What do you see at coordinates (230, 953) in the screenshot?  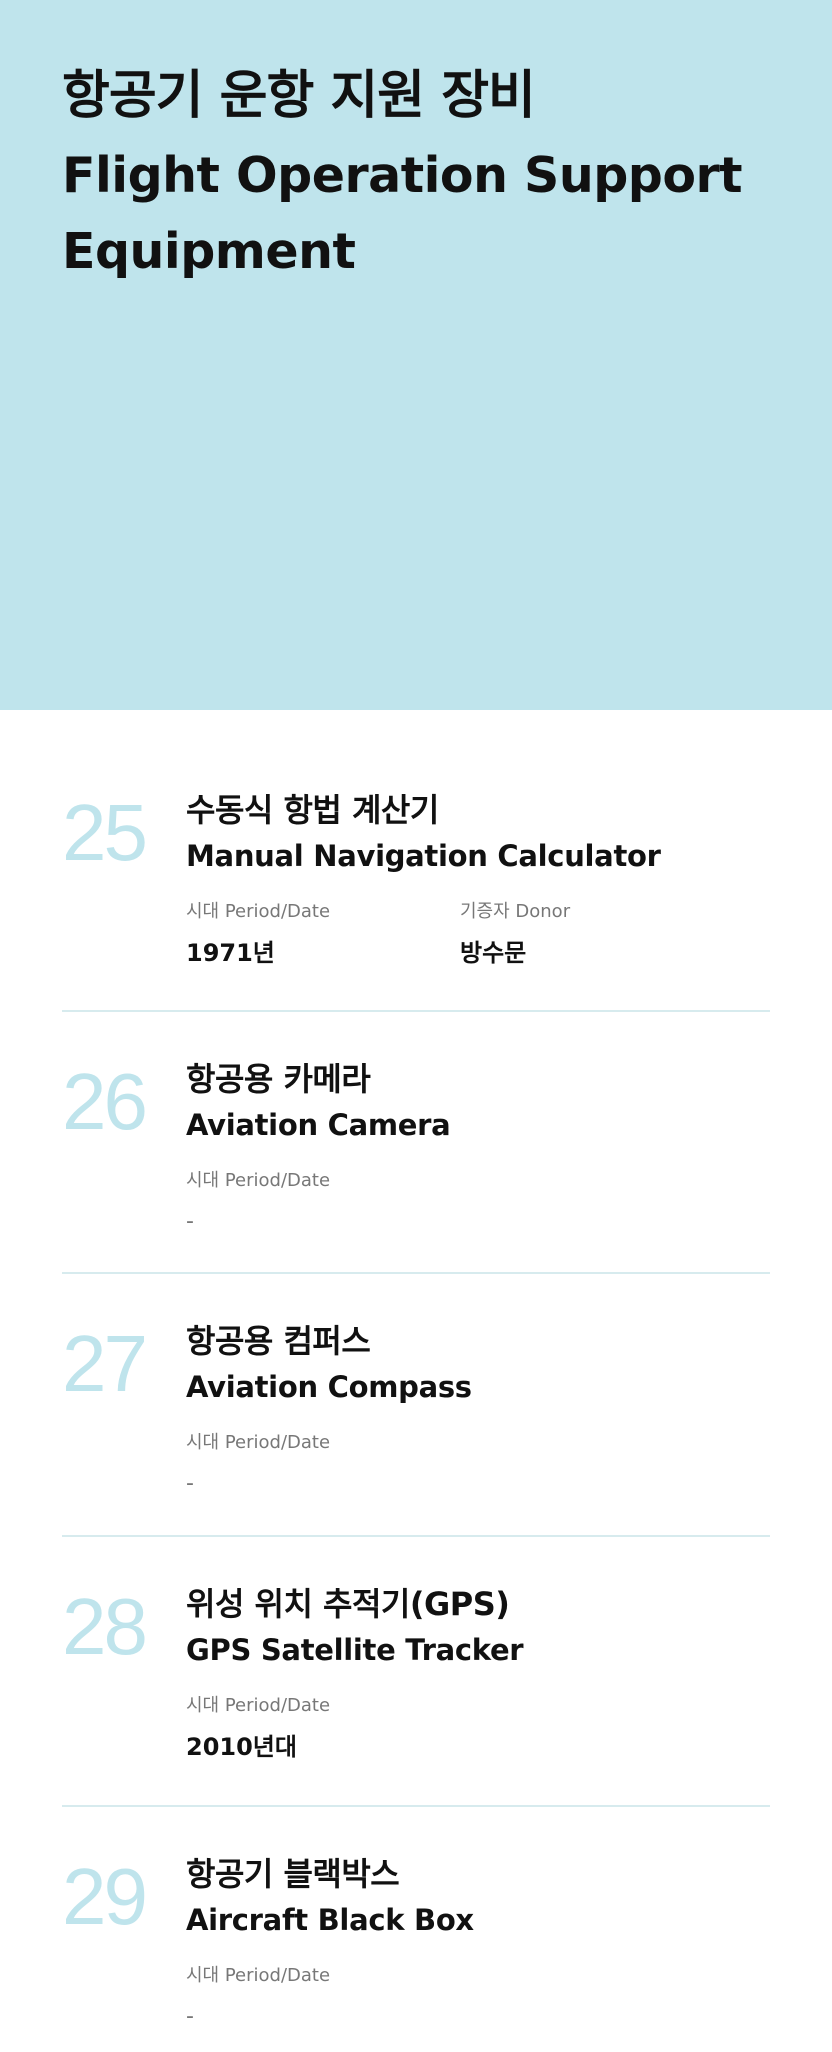 I see `period-value: 1971년` at bounding box center [230, 953].